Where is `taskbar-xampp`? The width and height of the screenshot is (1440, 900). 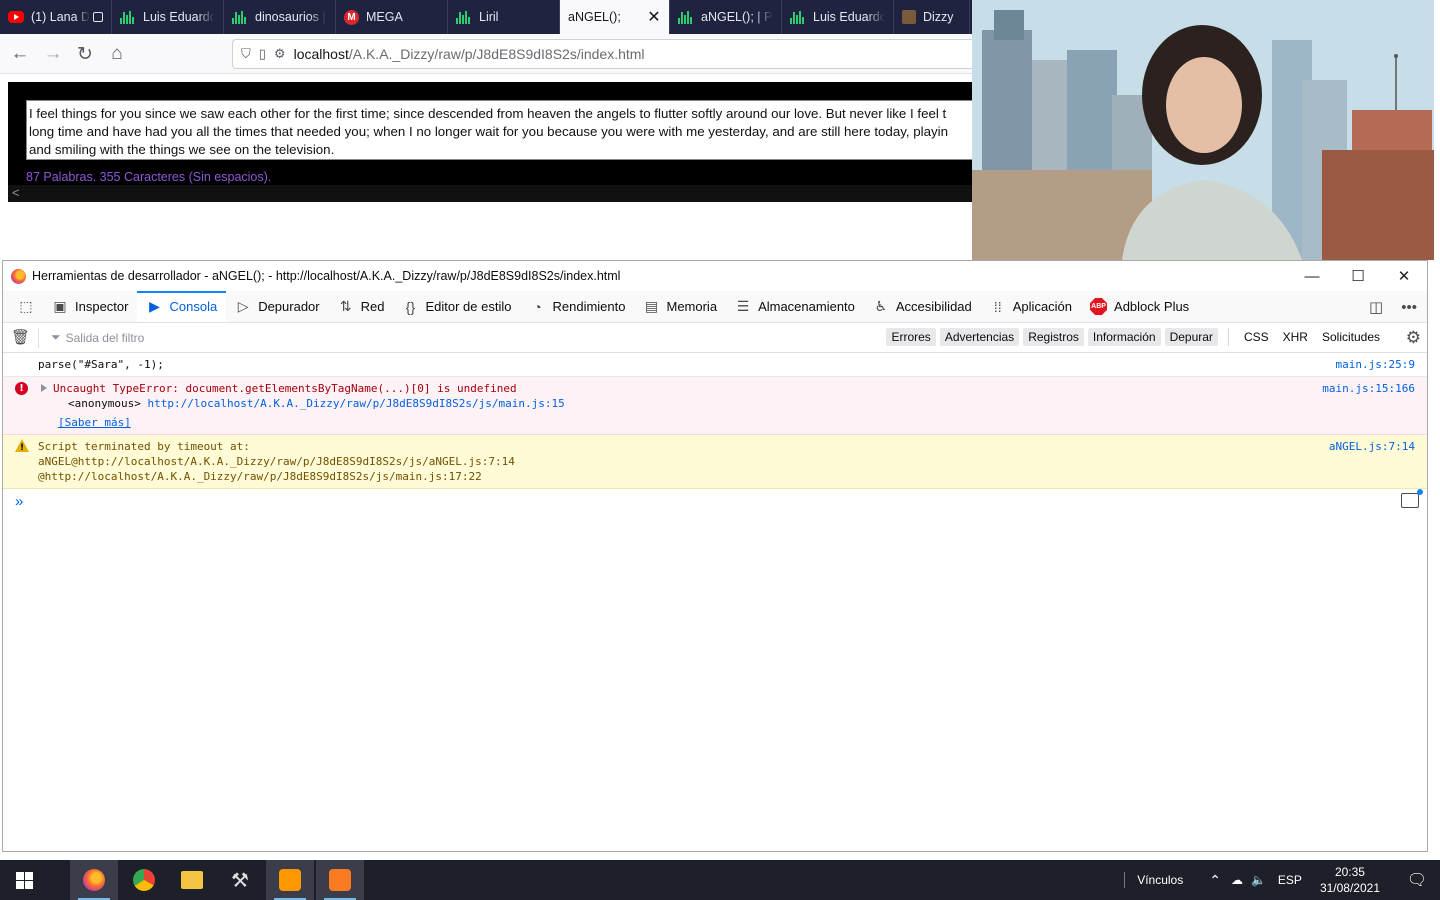
taskbar-xampp is located at coordinates (340, 880).